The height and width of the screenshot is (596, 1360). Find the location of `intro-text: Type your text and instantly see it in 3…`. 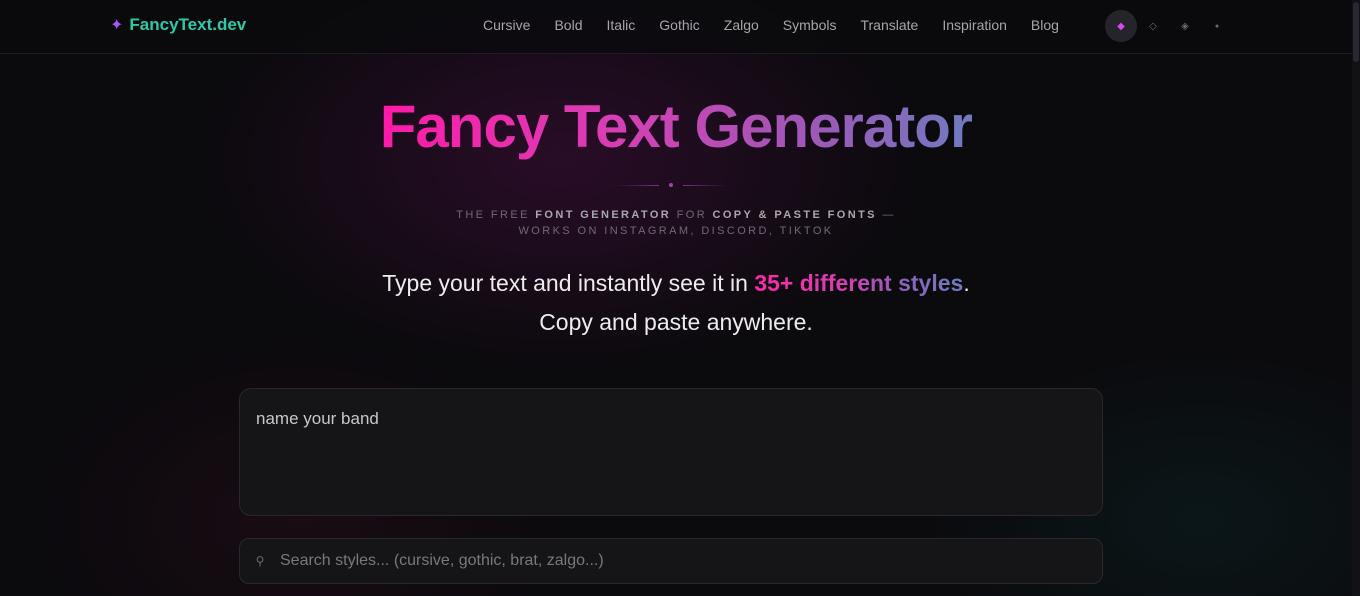

intro-text: Type your text and instantly see it in 3… is located at coordinates (676, 302).